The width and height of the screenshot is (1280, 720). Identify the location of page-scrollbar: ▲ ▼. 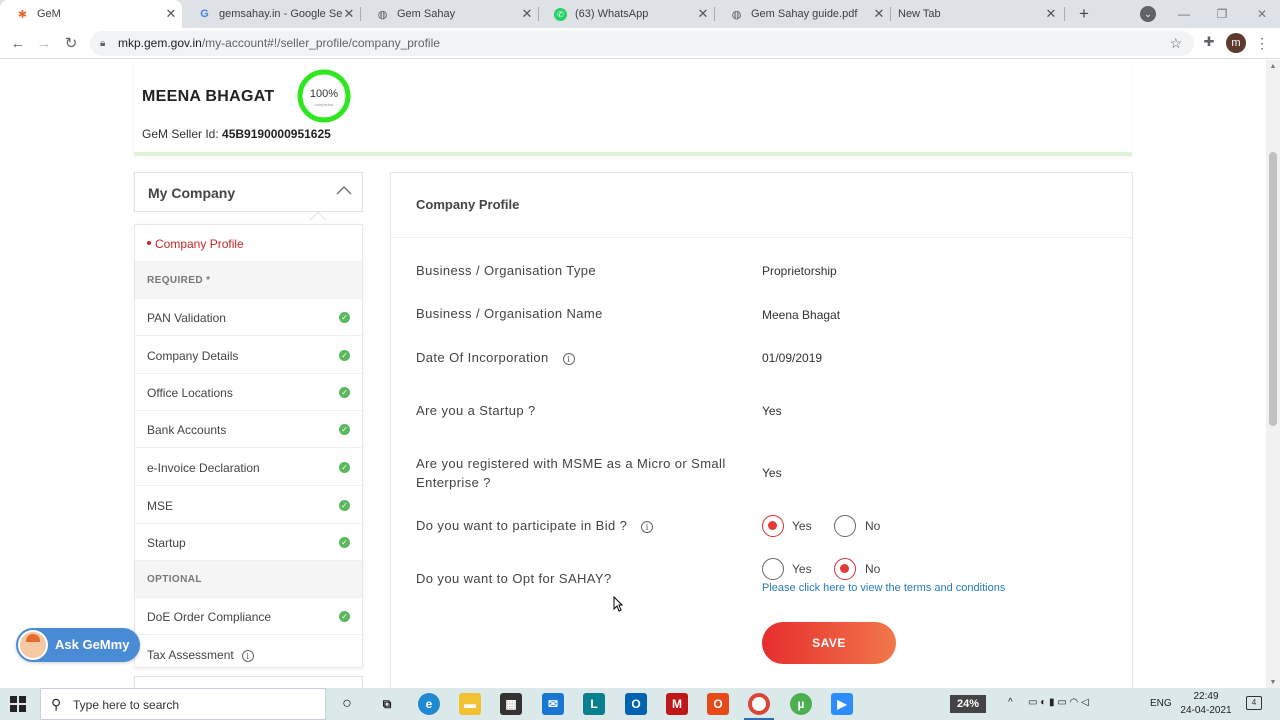
(1273, 374).